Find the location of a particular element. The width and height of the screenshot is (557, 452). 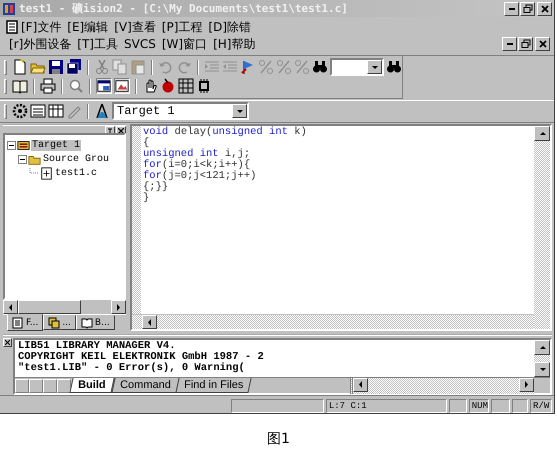

cursor-position: L:7 C:1 is located at coordinates (387, 406).